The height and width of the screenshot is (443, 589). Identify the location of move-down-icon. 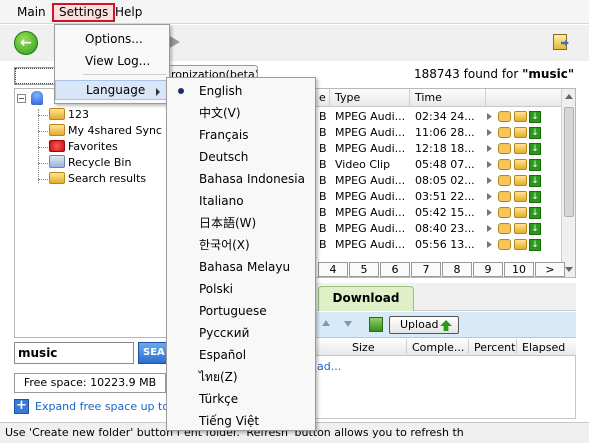
(348, 324).